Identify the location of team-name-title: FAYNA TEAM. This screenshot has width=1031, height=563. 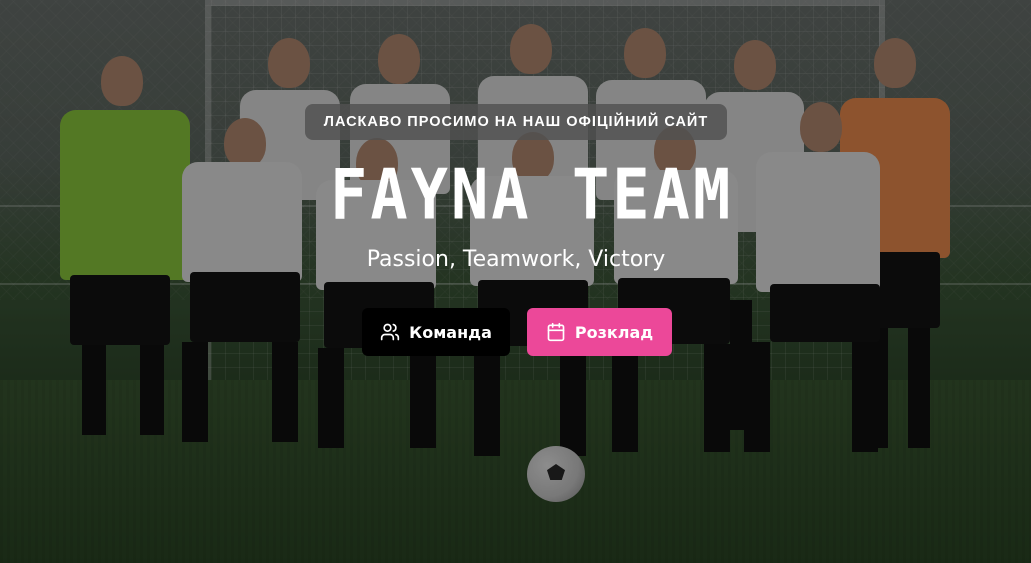
(532, 194).